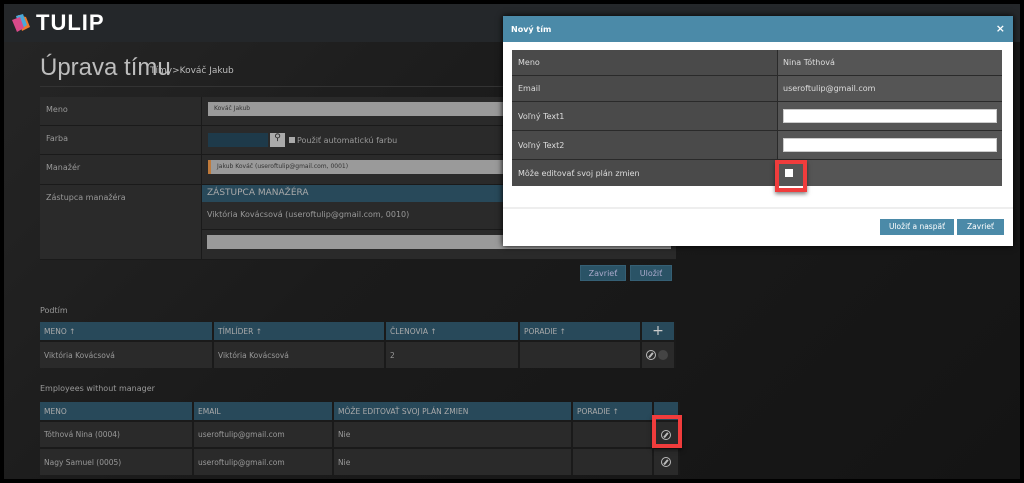 This screenshot has height=483, width=1024. What do you see at coordinates (452, 354) in the screenshot?
I see `cell-members: 2` at bounding box center [452, 354].